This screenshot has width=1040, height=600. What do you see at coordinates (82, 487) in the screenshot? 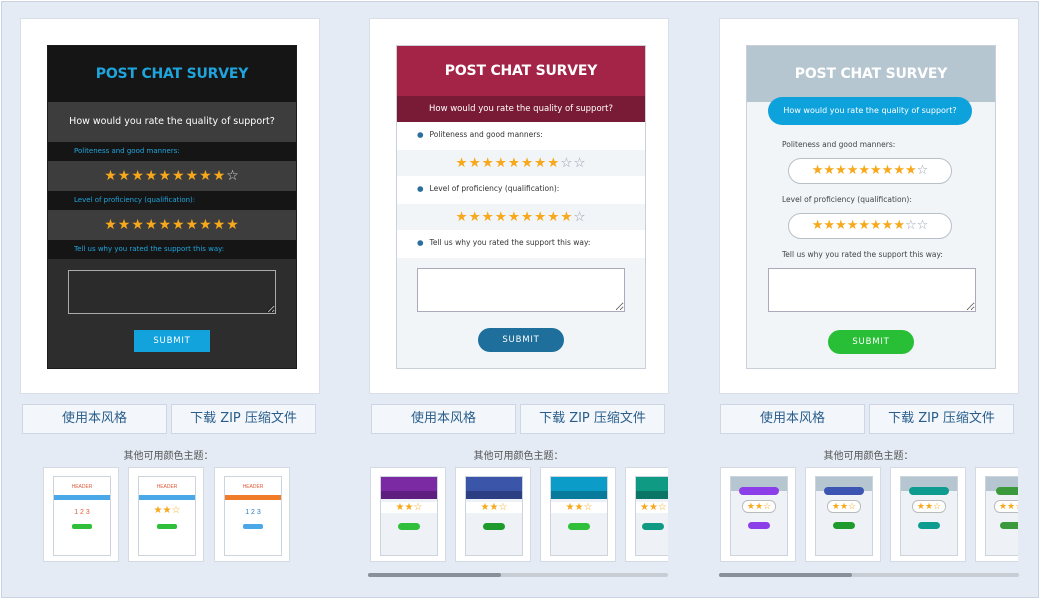
I see `thumb-header: HEADER` at bounding box center [82, 487].